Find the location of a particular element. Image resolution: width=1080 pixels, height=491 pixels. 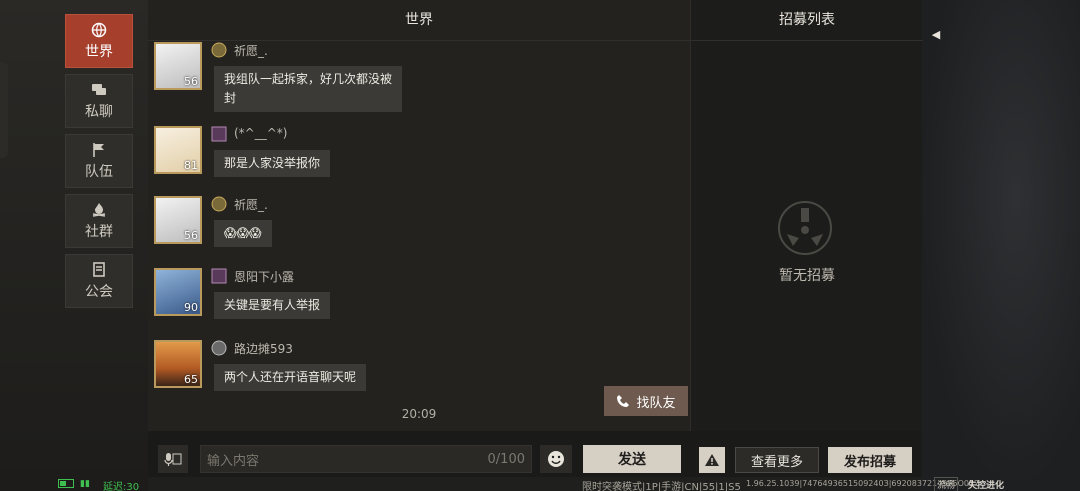

recruit-title: 招募列表 is located at coordinates (807, 20).